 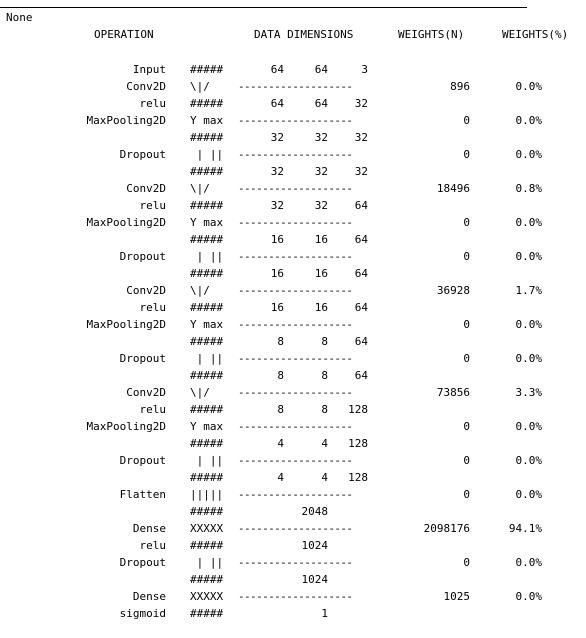 What do you see at coordinates (324, 613) in the screenshot?
I see `dim2-cell: 1` at bounding box center [324, 613].